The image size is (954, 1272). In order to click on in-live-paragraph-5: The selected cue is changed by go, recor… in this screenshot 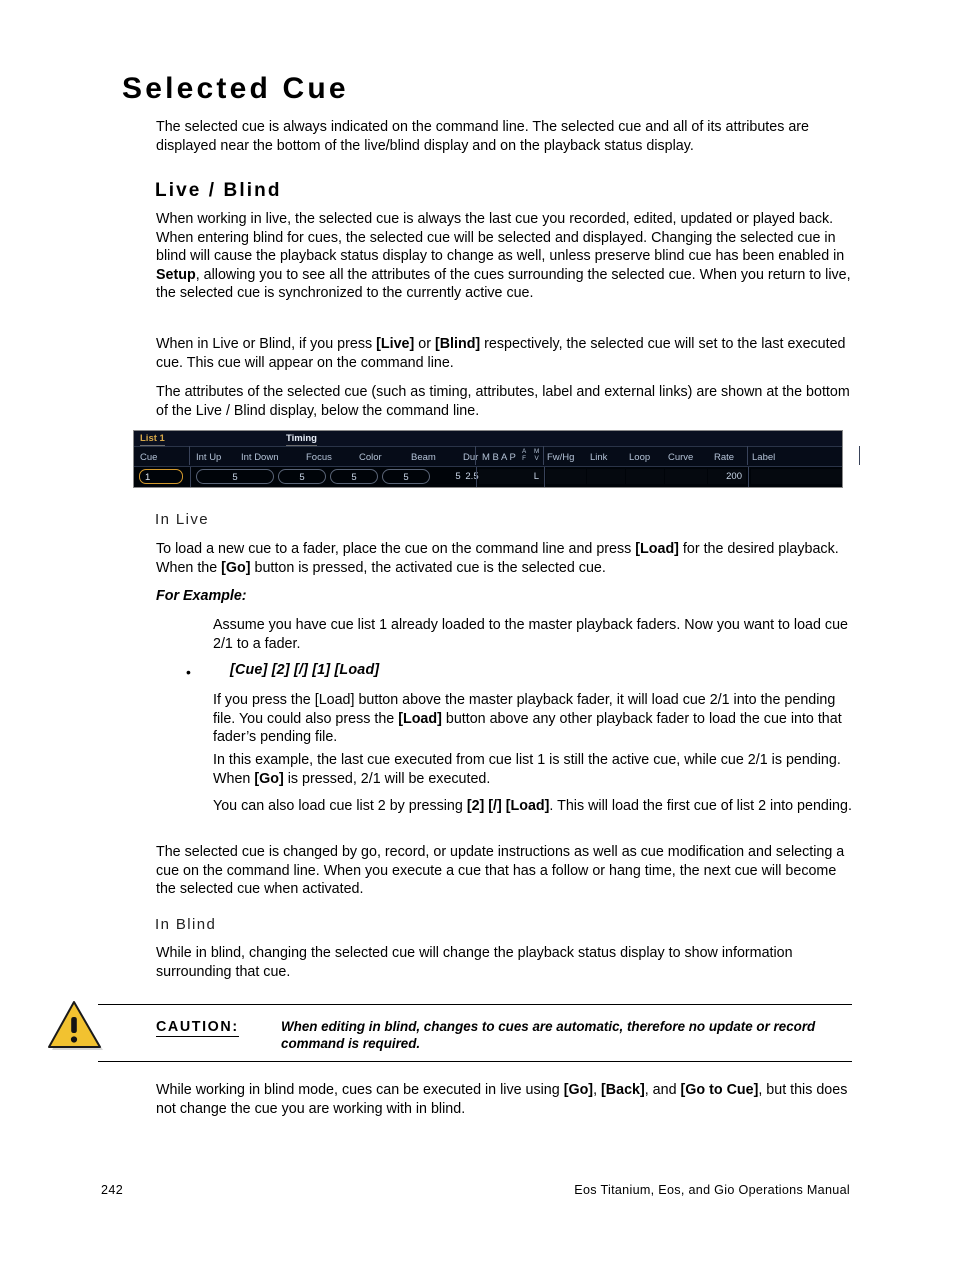, I will do `click(500, 871)`.